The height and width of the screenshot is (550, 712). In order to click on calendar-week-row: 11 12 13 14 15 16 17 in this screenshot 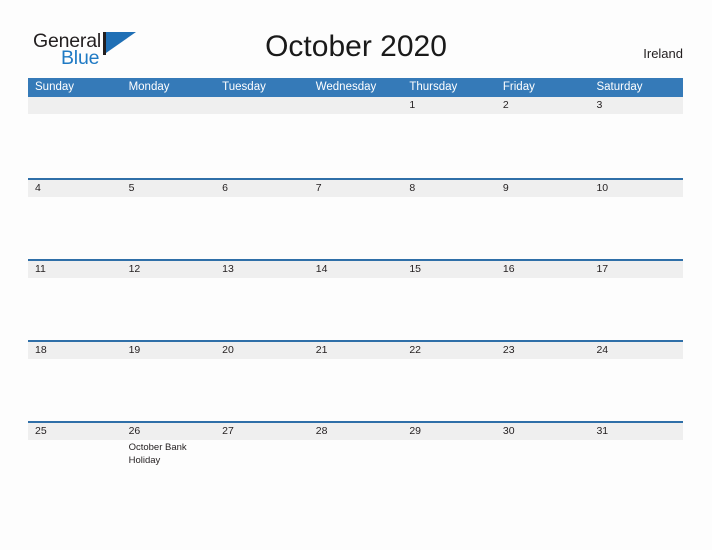, I will do `click(355, 299)`.